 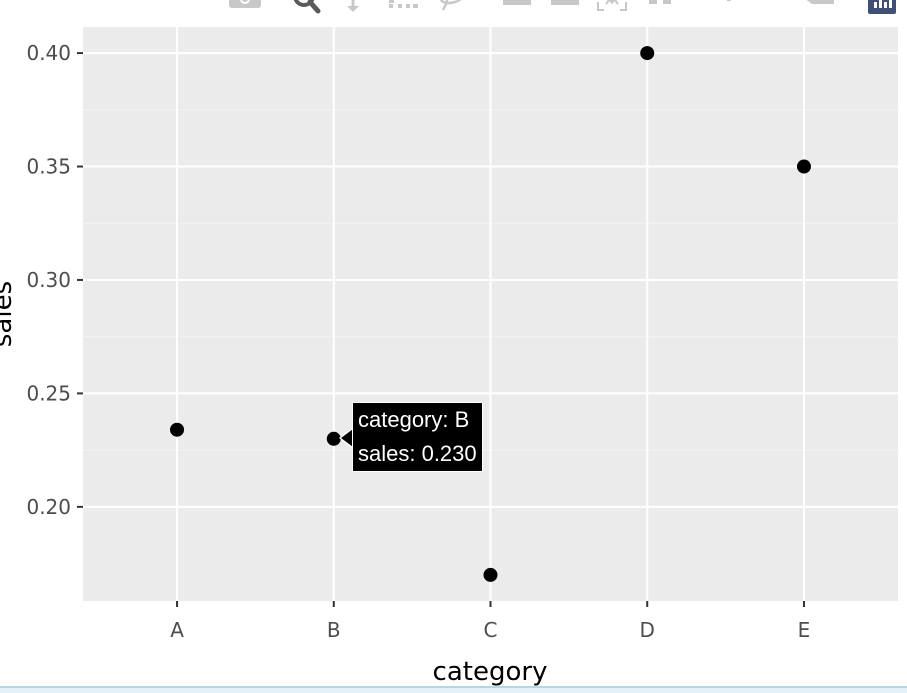 I want to click on zoom-icon, so click(x=307, y=7).